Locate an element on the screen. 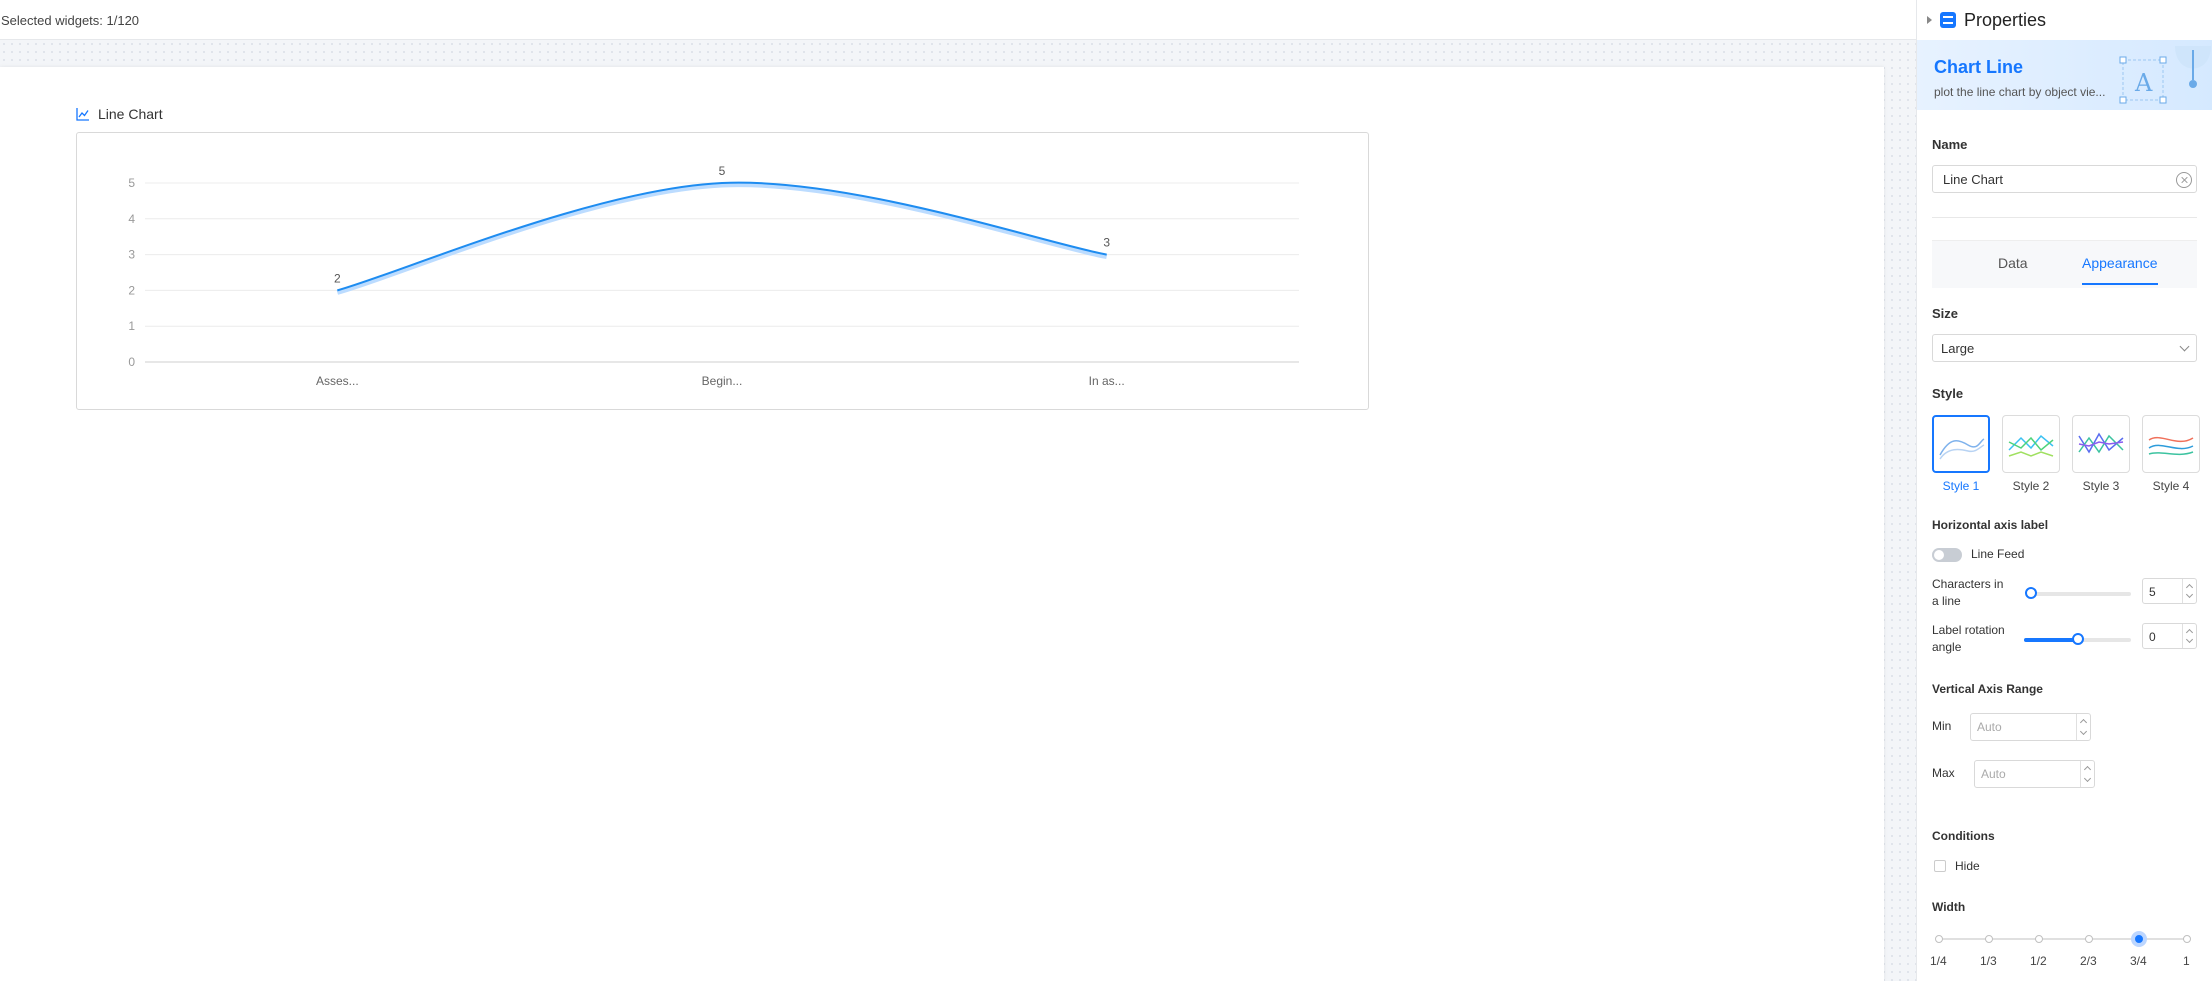 This screenshot has width=2212, height=981. series-line is located at coordinates (722, 236).